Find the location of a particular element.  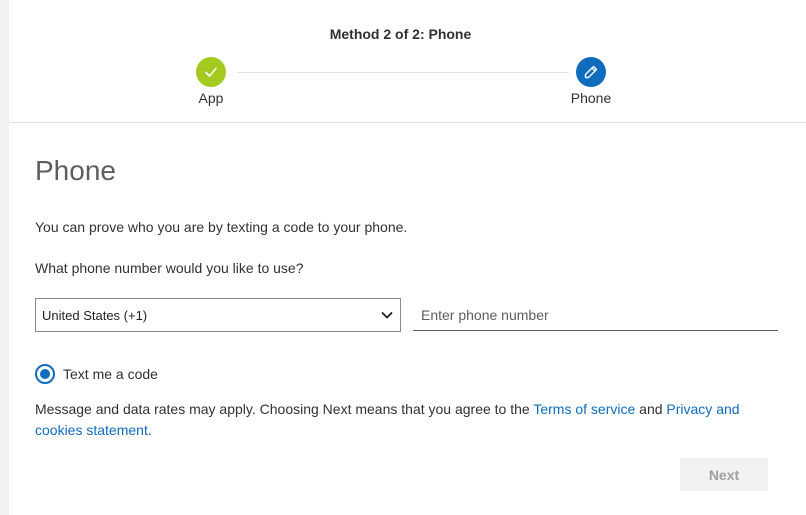

phone-question-label: What phone number would you like to use? is located at coordinates (169, 268).